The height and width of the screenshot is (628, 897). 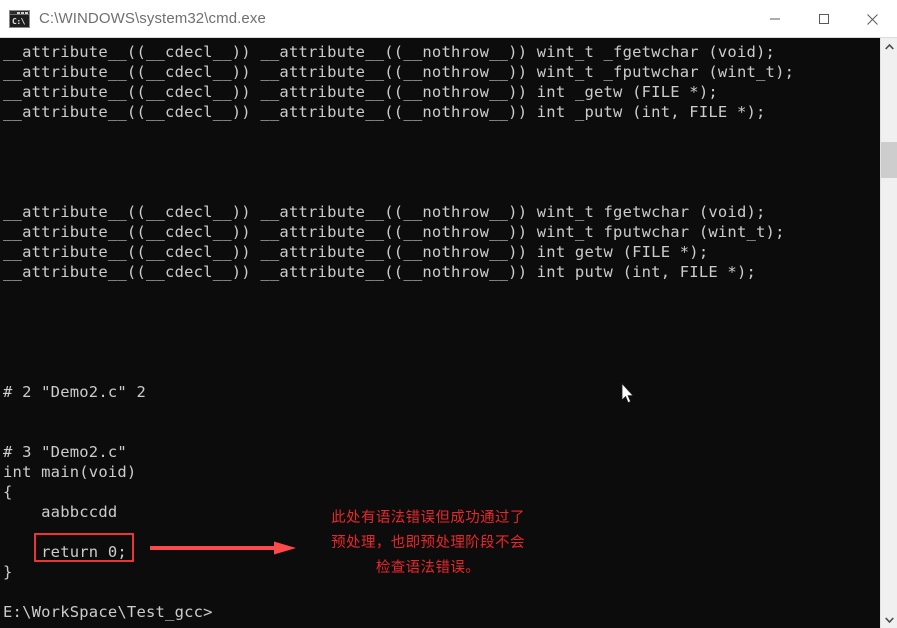 I want to click on annotation-note: 此处有语法错误但成功通过了 预处理，也即预处理阶段不会 检查语法错误。, so click(x=428, y=543).